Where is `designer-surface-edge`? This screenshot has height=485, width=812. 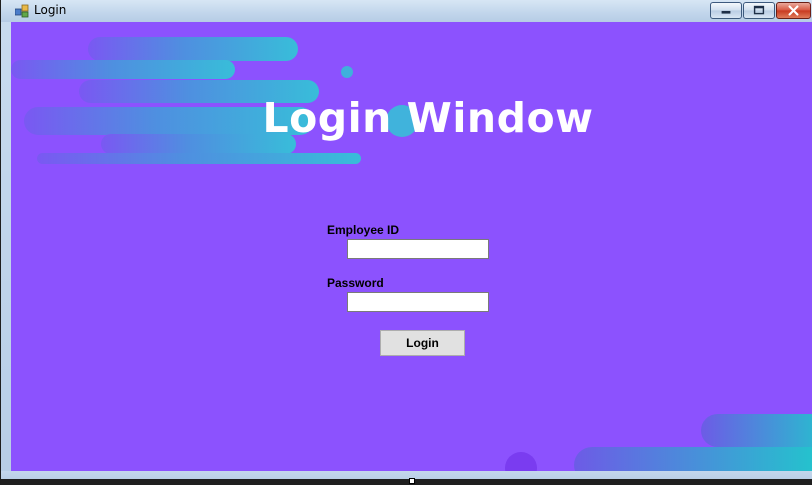 designer-surface-edge is located at coordinates (406, 482).